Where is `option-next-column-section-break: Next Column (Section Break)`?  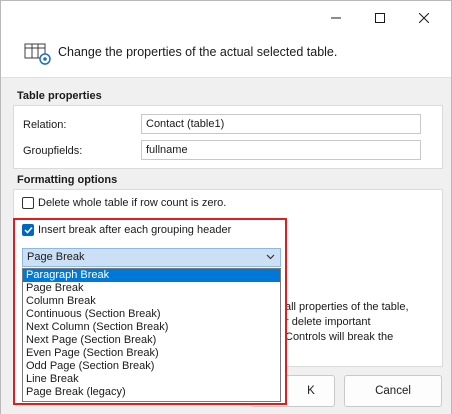 option-next-column-section-break: Next Column (Section Break) is located at coordinates (151, 327).